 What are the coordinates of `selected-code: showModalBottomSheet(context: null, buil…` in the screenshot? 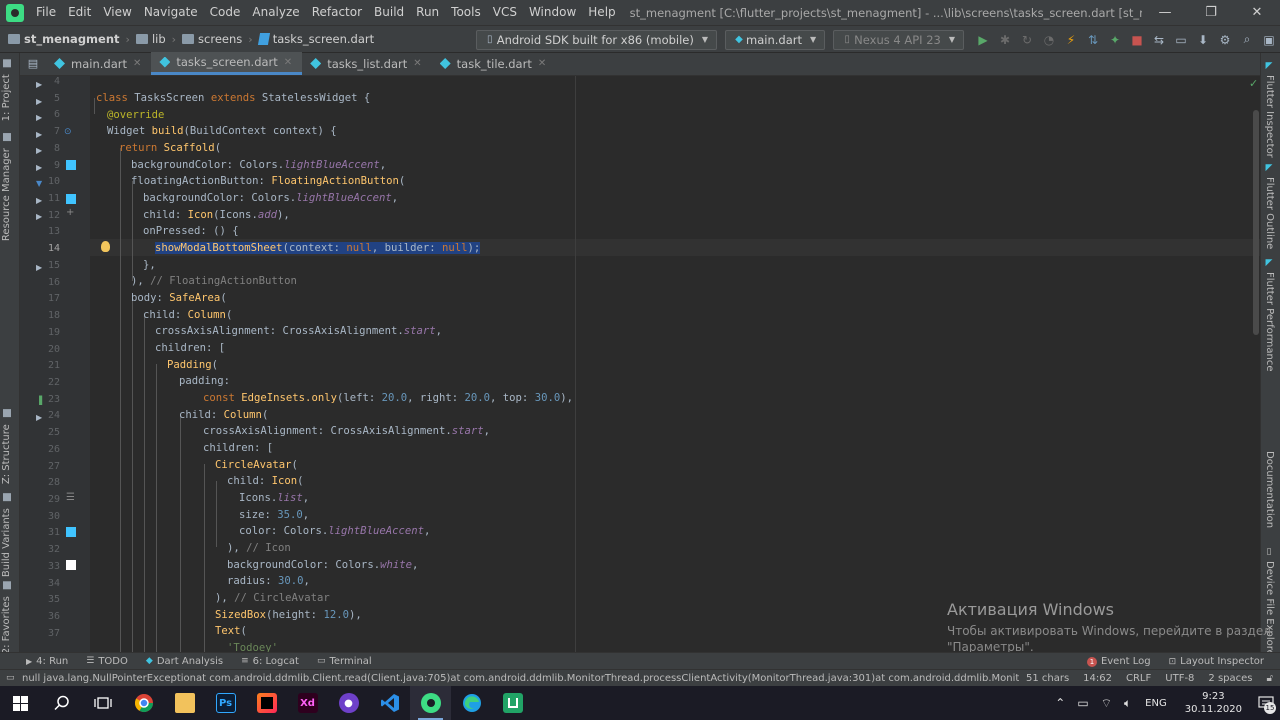 It's located at (318, 248).